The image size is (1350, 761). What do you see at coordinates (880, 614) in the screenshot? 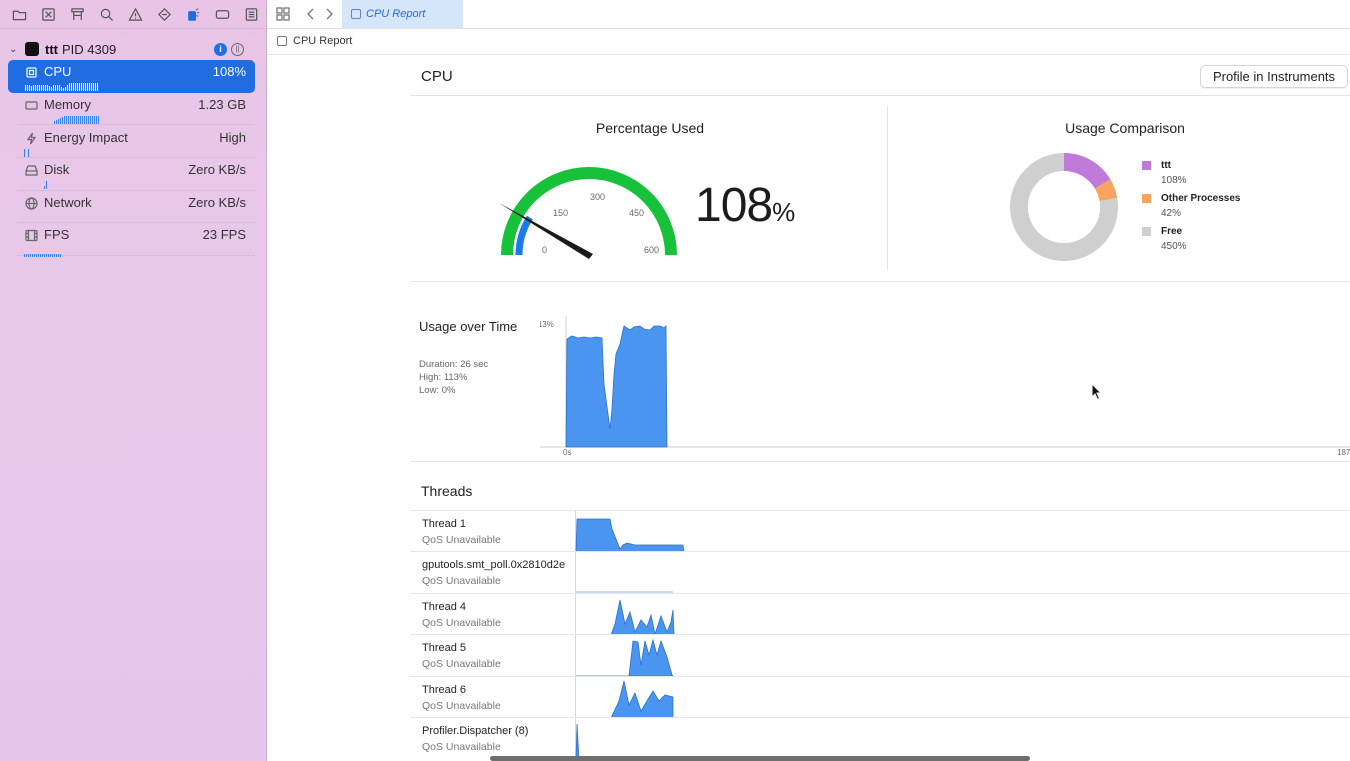
I see `thread-row: Thread 4 QoS Unavailable` at bounding box center [880, 614].